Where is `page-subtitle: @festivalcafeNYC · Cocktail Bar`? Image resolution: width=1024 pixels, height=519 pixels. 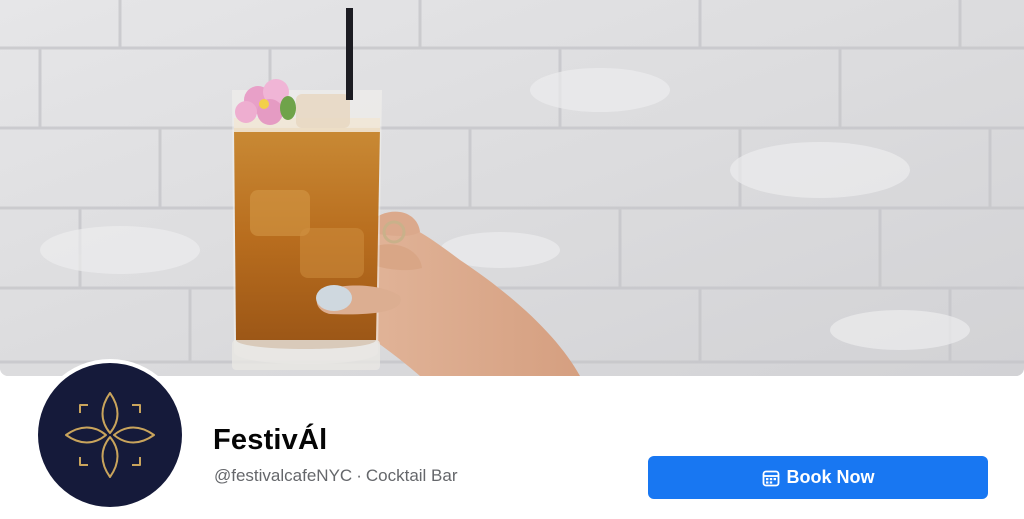 page-subtitle: @festivalcafeNYC · Cocktail Bar is located at coordinates (336, 476).